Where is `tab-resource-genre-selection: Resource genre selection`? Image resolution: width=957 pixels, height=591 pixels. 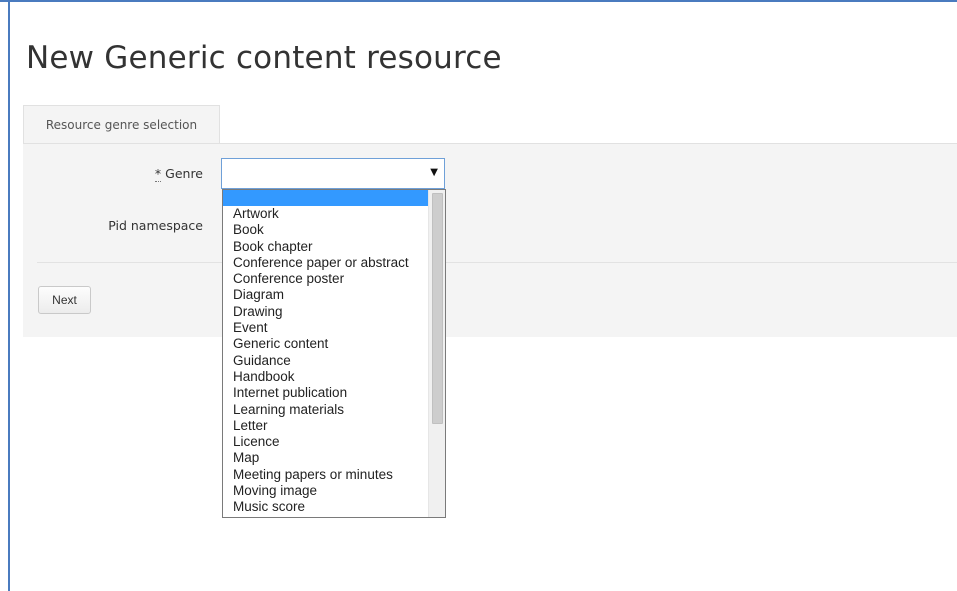
tab-resource-genre-selection: Resource genre selection is located at coordinates (121, 124).